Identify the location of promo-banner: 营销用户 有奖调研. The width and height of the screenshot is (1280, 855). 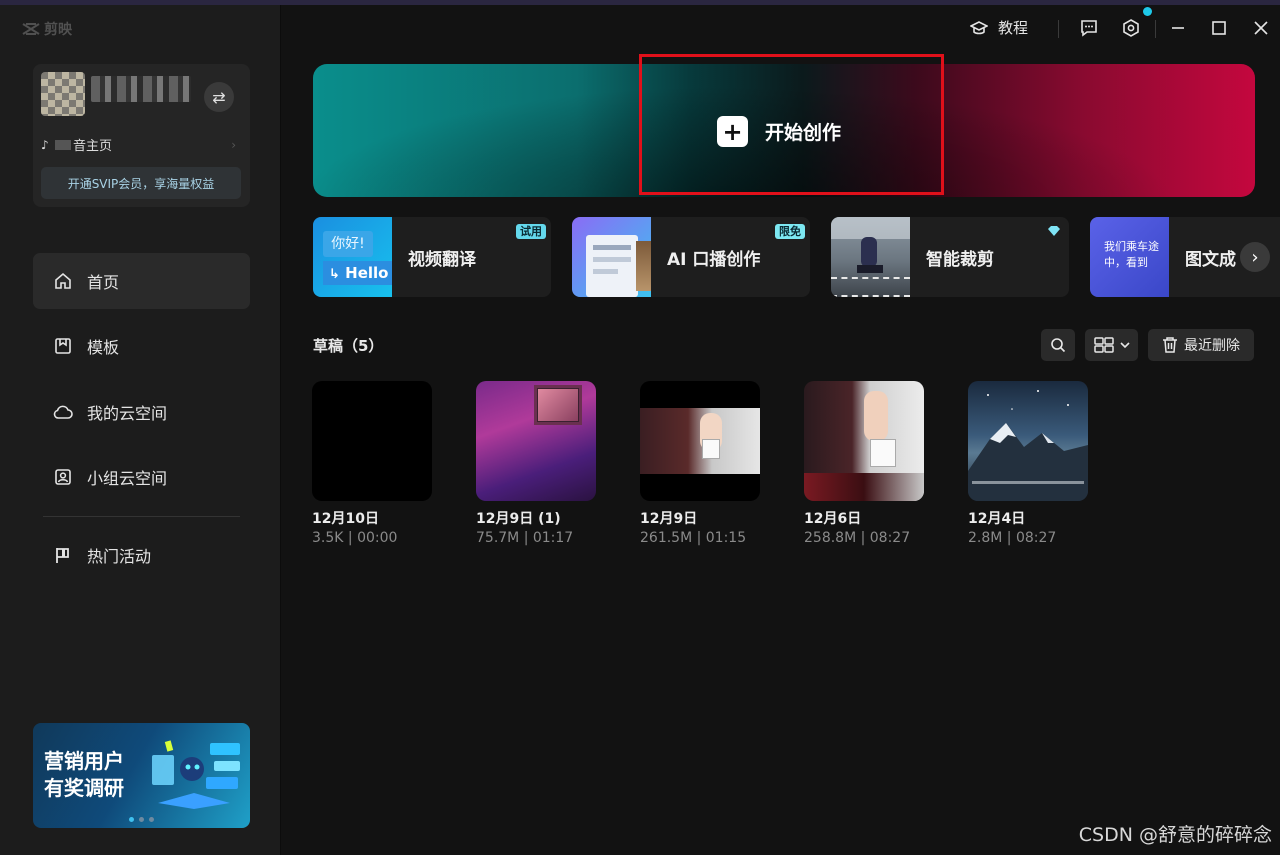
(141, 775).